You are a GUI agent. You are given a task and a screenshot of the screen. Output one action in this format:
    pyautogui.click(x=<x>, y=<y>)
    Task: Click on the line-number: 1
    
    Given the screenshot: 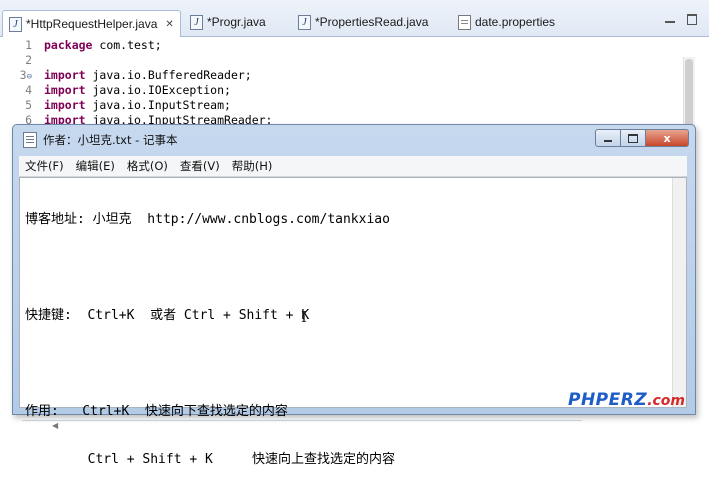 What is the action you would take?
    pyautogui.click(x=28, y=45)
    